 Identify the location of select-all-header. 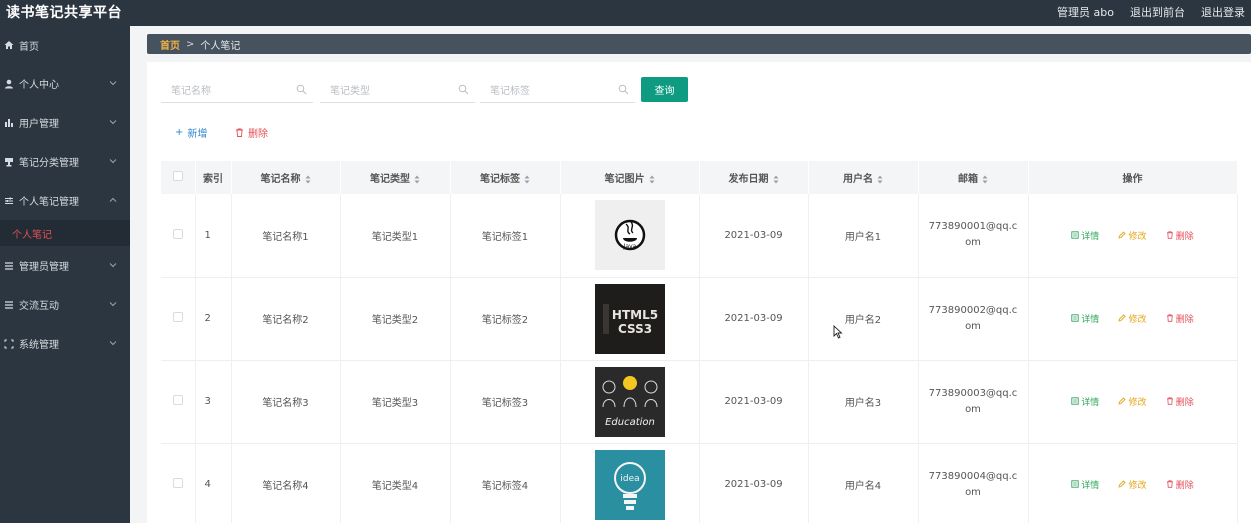
(178, 177).